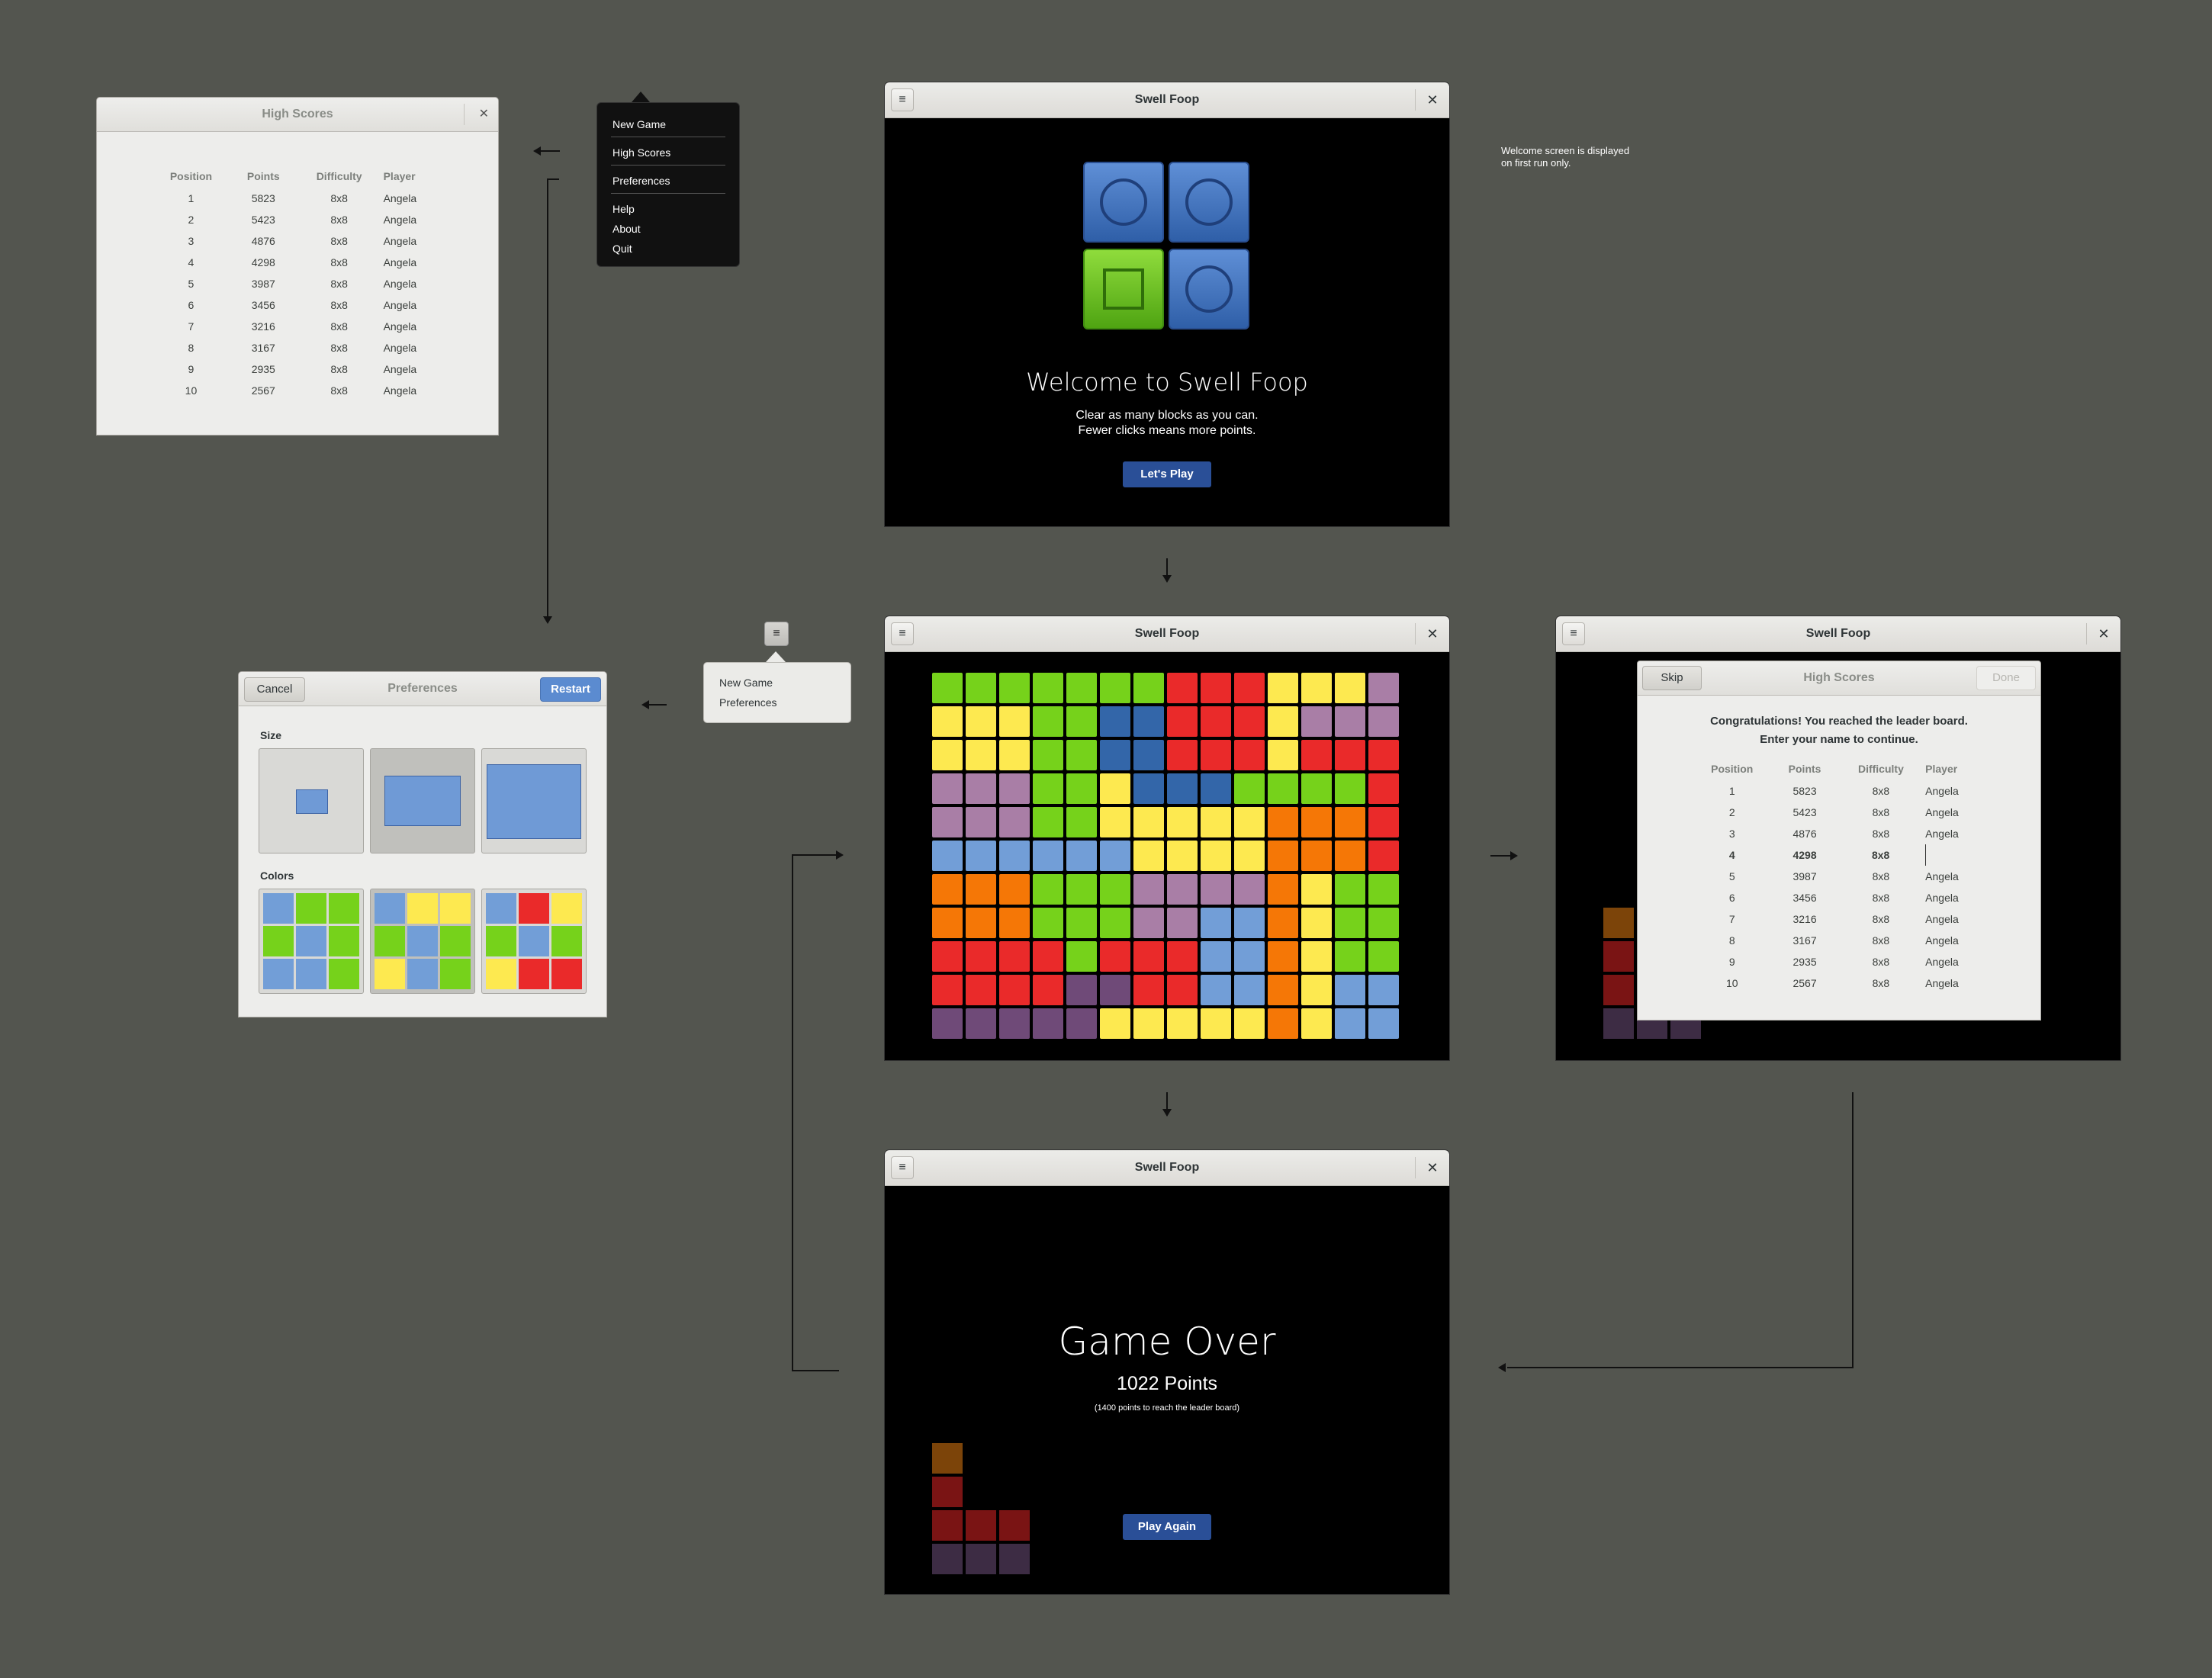 Image resolution: width=2212 pixels, height=1678 pixels. Describe the element at coordinates (311, 800) in the screenshot. I see `size-option-small` at that location.